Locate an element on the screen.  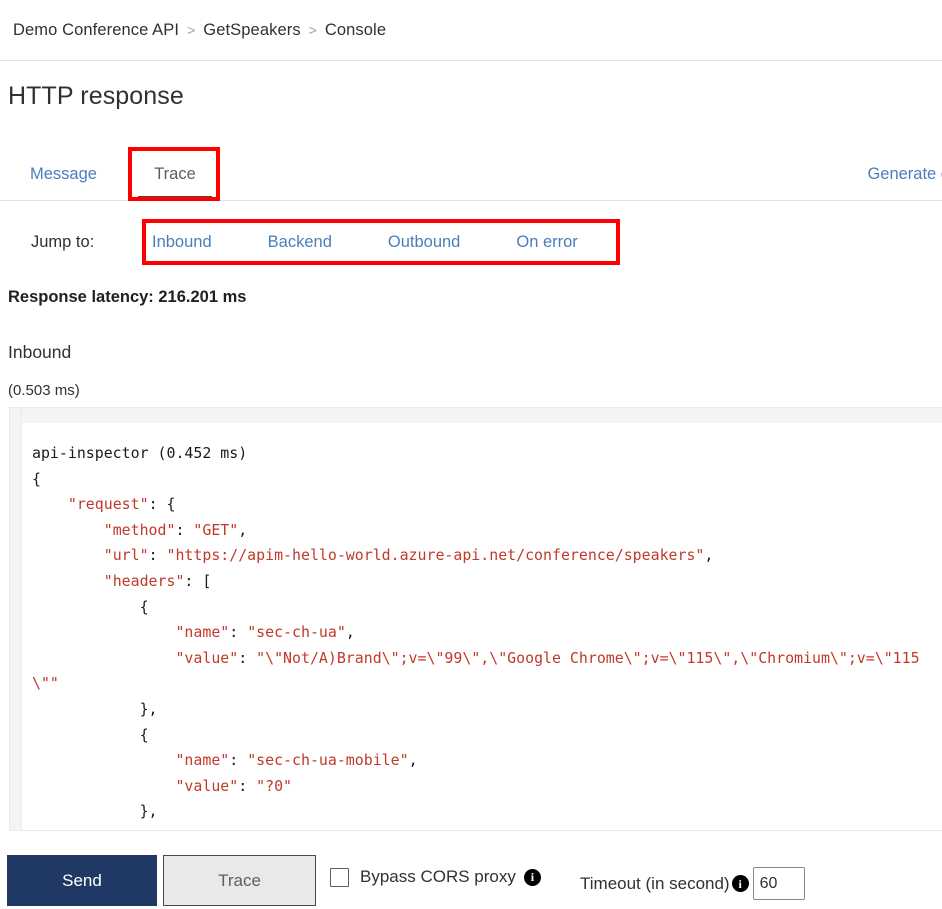
trace-button: Trace is located at coordinates (239, 880).